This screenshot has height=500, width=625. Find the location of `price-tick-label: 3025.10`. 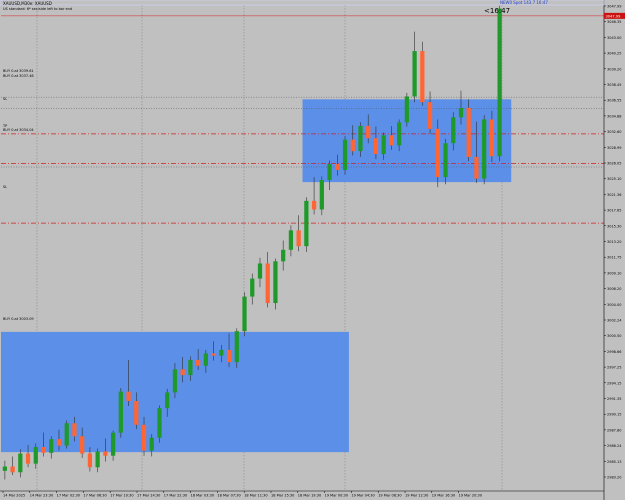

price-tick-label: 3025.10 is located at coordinates (614, 179).